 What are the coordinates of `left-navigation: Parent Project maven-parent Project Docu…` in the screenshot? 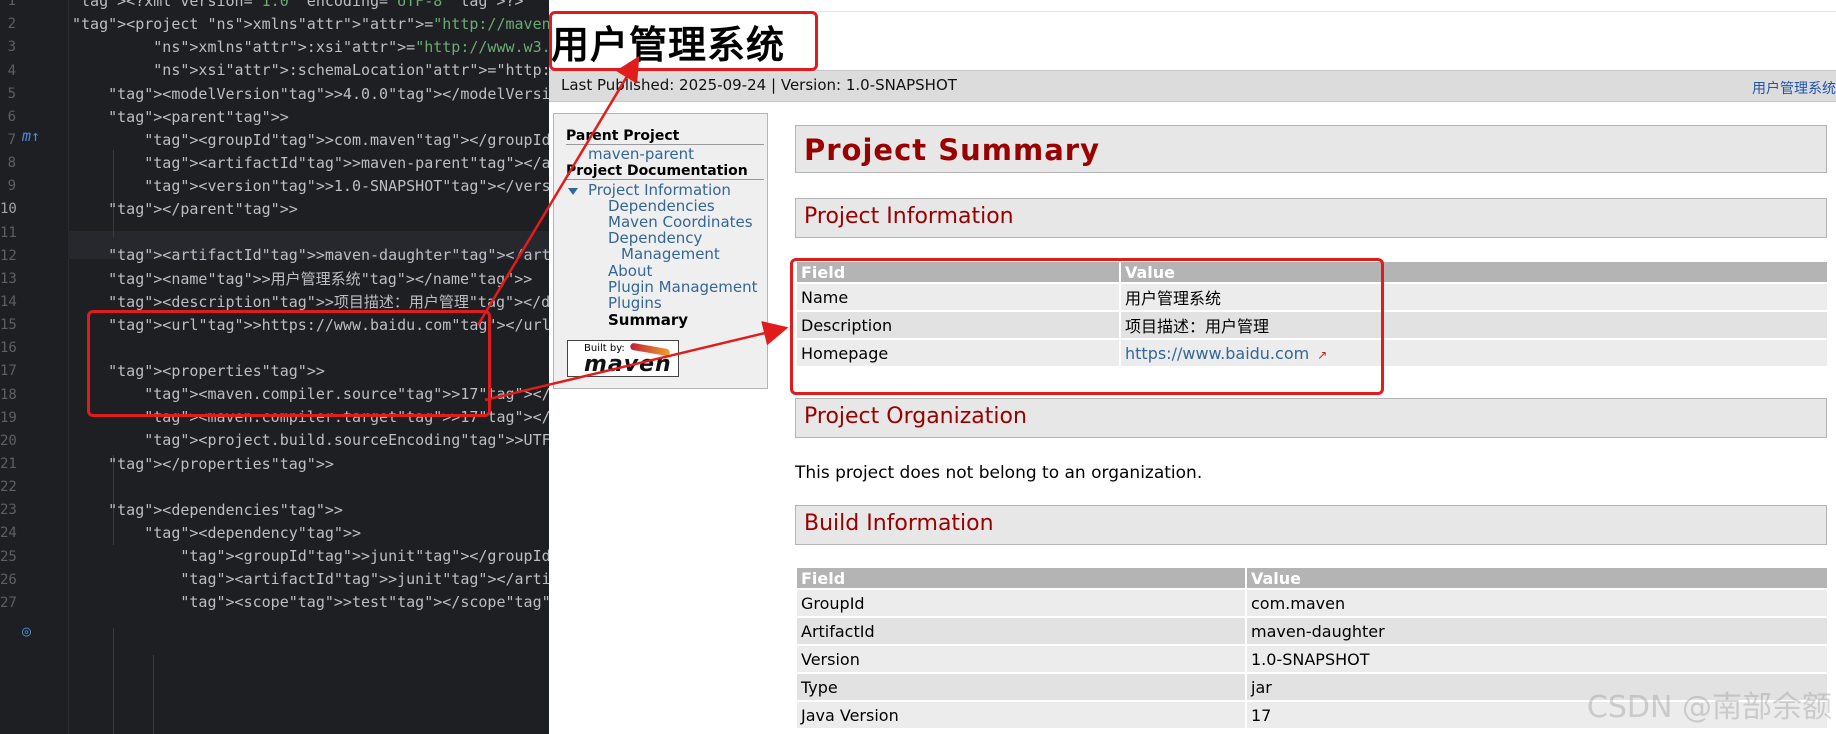 It's located at (660, 251).